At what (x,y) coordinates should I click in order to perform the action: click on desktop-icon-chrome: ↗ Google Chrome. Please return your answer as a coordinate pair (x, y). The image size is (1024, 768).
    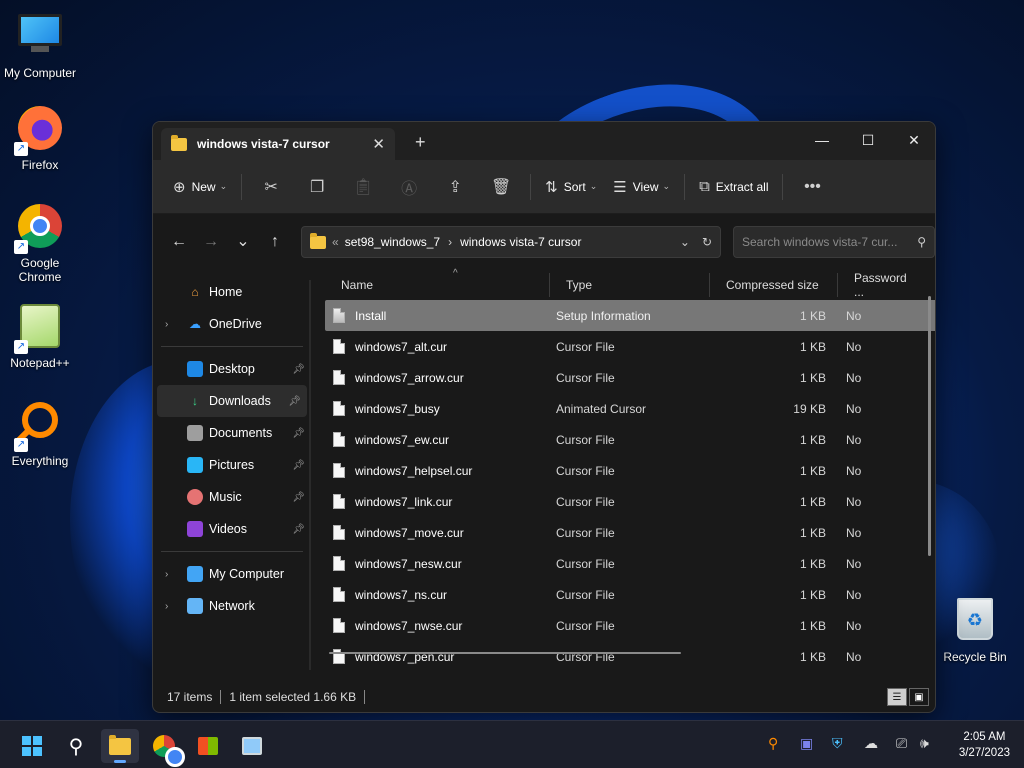
    Looking at the image, I should click on (40, 243).